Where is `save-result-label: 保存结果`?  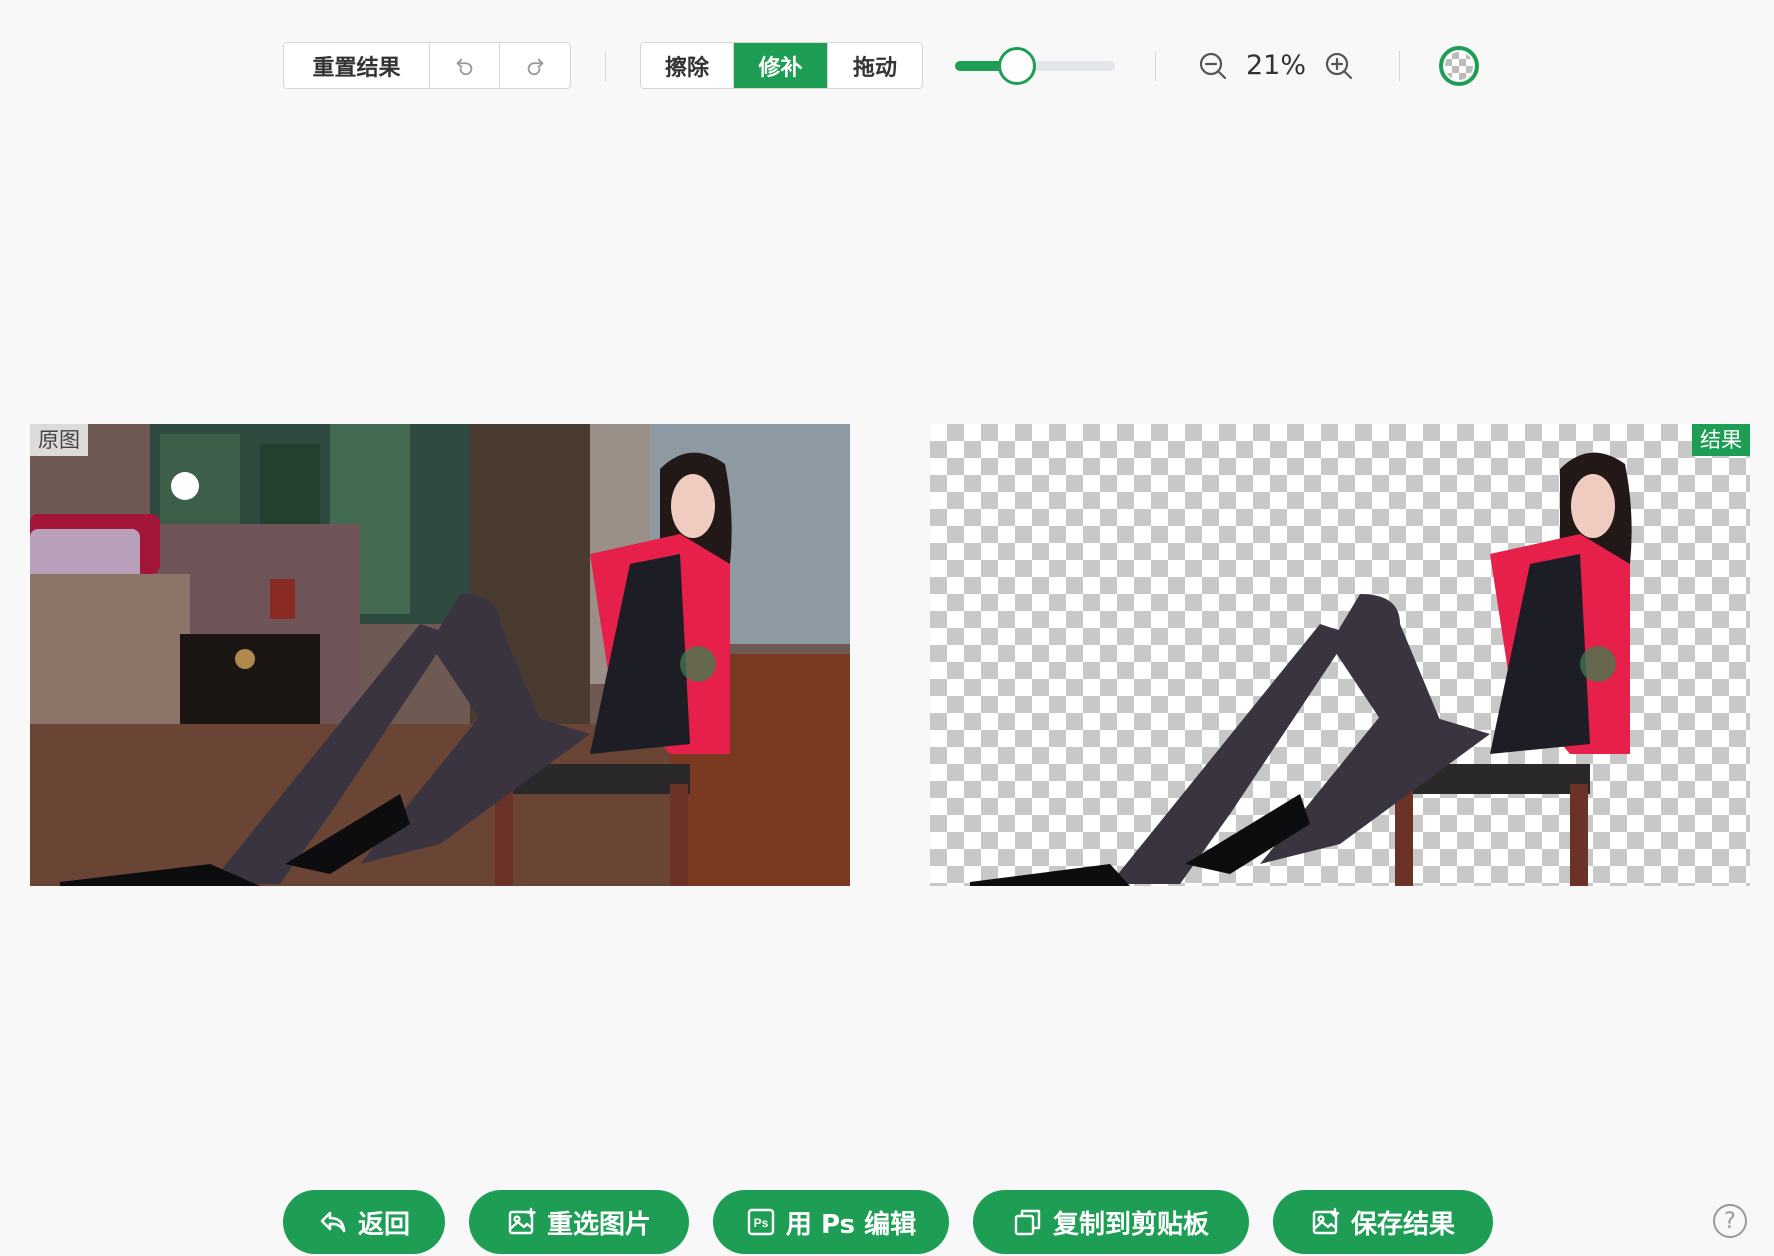
save-result-label: 保存结果 is located at coordinates (1402, 1224).